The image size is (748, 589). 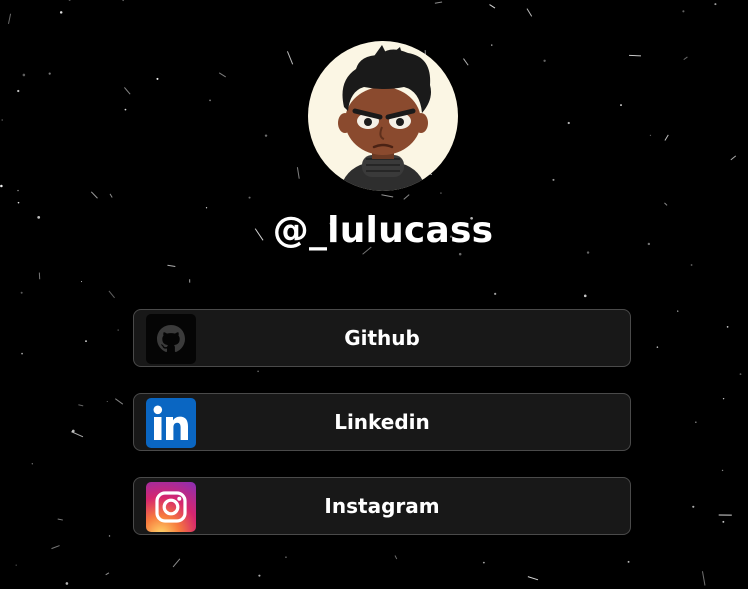 What do you see at coordinates (383, 116) in the screenshot?
I see `avatar` at bounding box center [383, 116].